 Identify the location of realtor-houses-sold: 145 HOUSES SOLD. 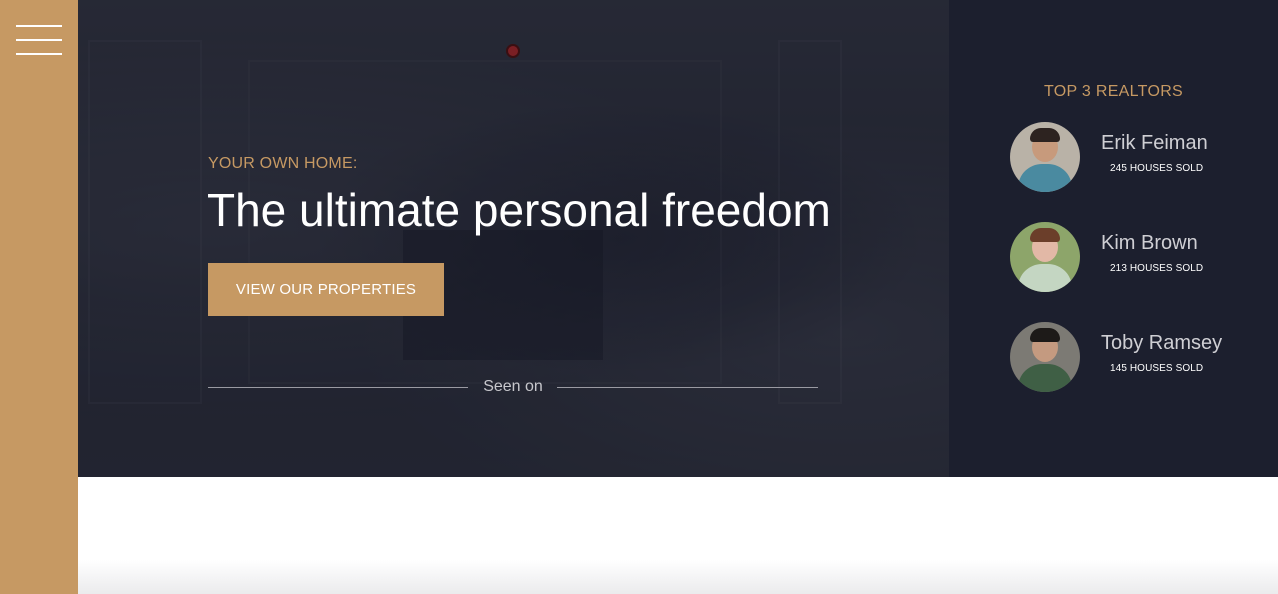
(1157, 368).